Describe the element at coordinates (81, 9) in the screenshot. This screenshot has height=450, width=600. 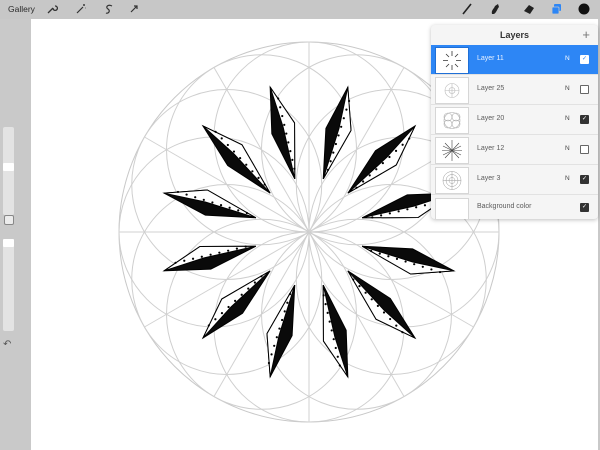
I see `magic-wand-icon` at that location.